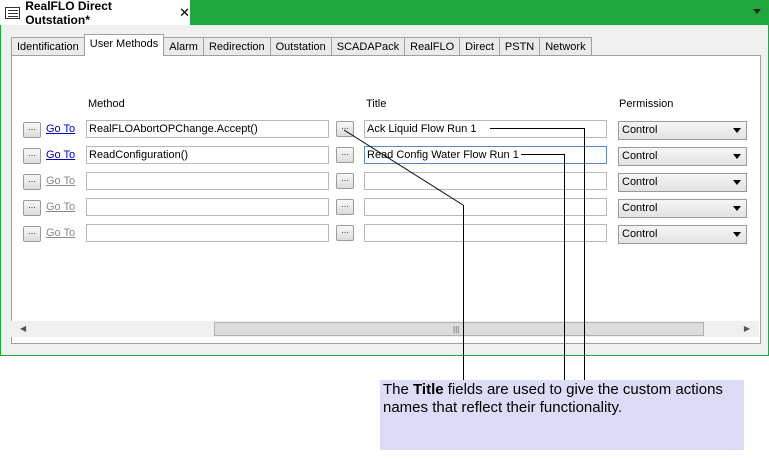  What do you see at coordinates (376, 104) in the screenshot?
I see `title-column-header: Title` at bounding box center [376, 104].